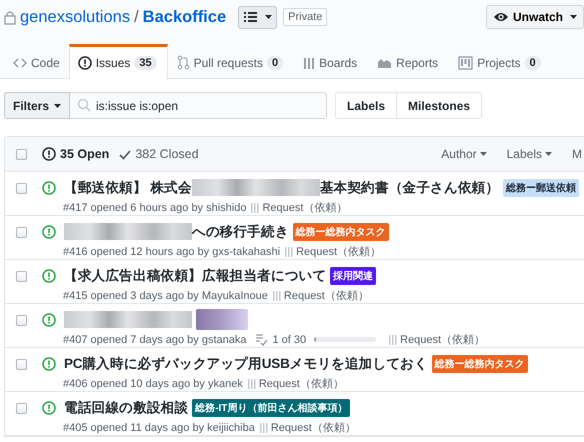 The image size is (584, 442). What do you see at coordinates (84, 105) in the screenshot?
I see `search-icon` at bounding box center [84, 105].